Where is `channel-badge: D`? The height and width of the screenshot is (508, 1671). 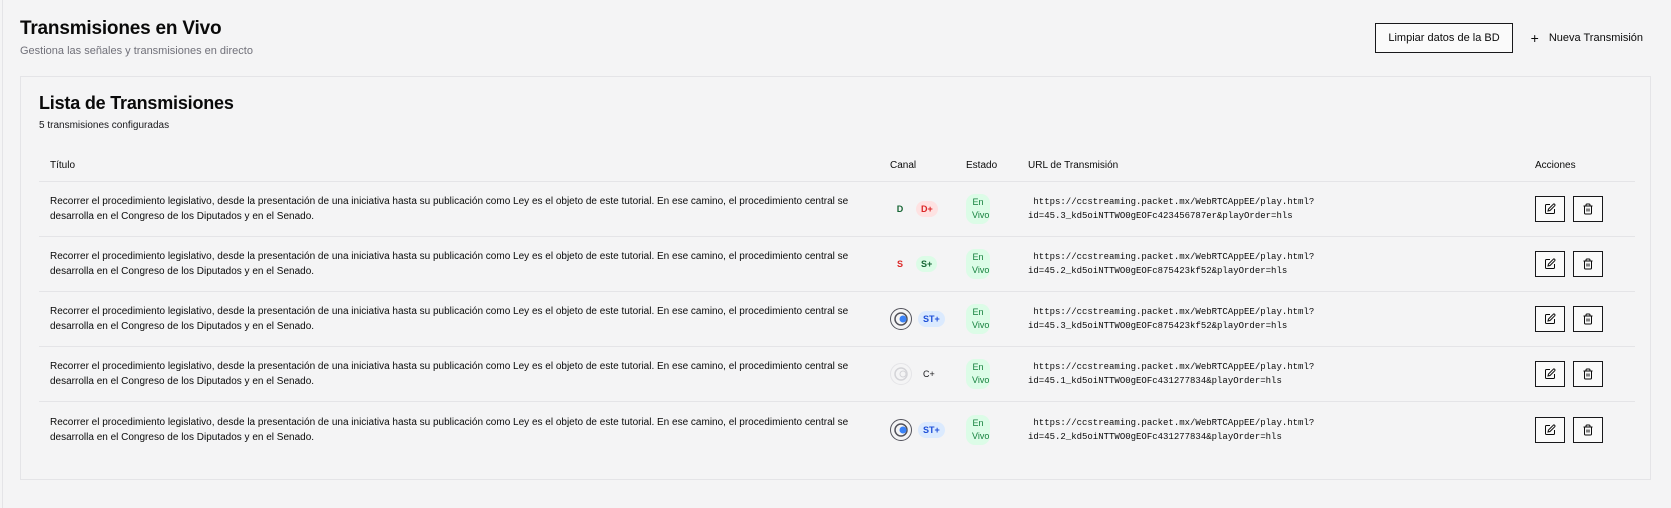 channel-badge: D is located at coordinates (900, 209).